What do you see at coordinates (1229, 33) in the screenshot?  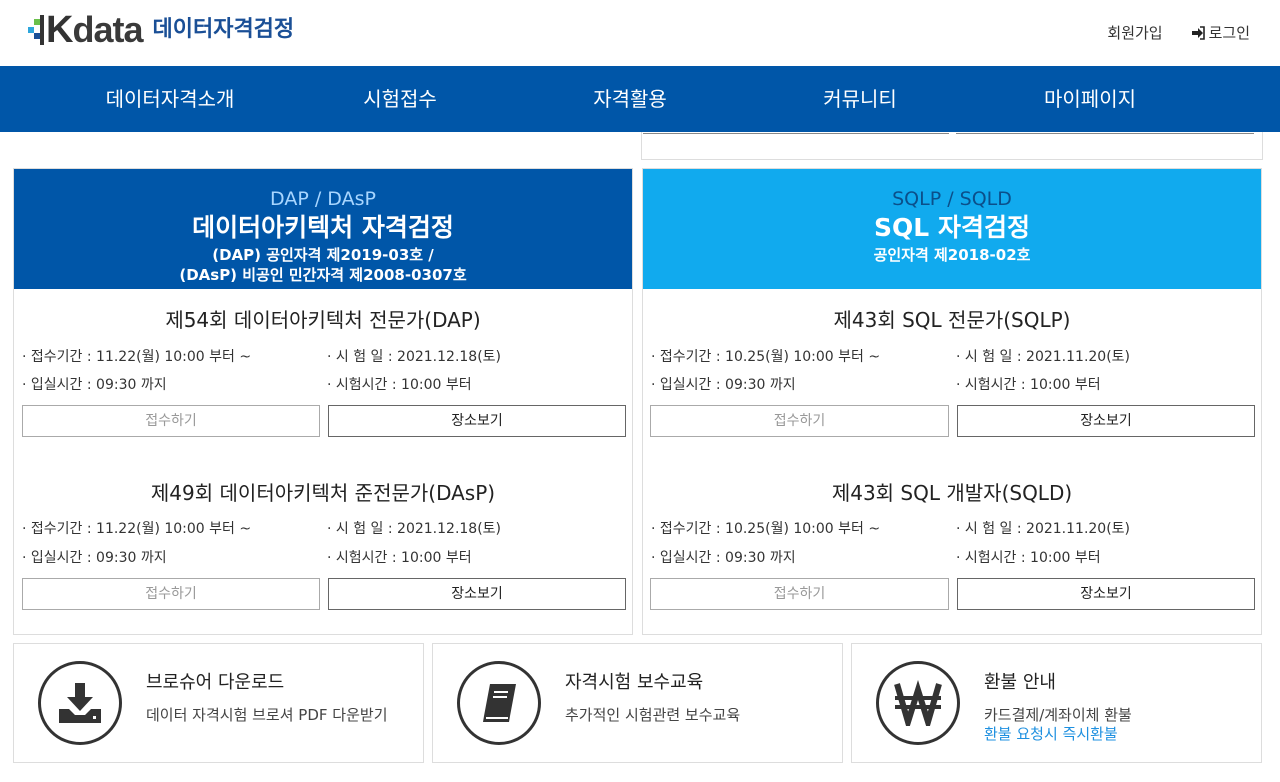 I see `login-label: 로그인` at bounding box center [1229, 33].